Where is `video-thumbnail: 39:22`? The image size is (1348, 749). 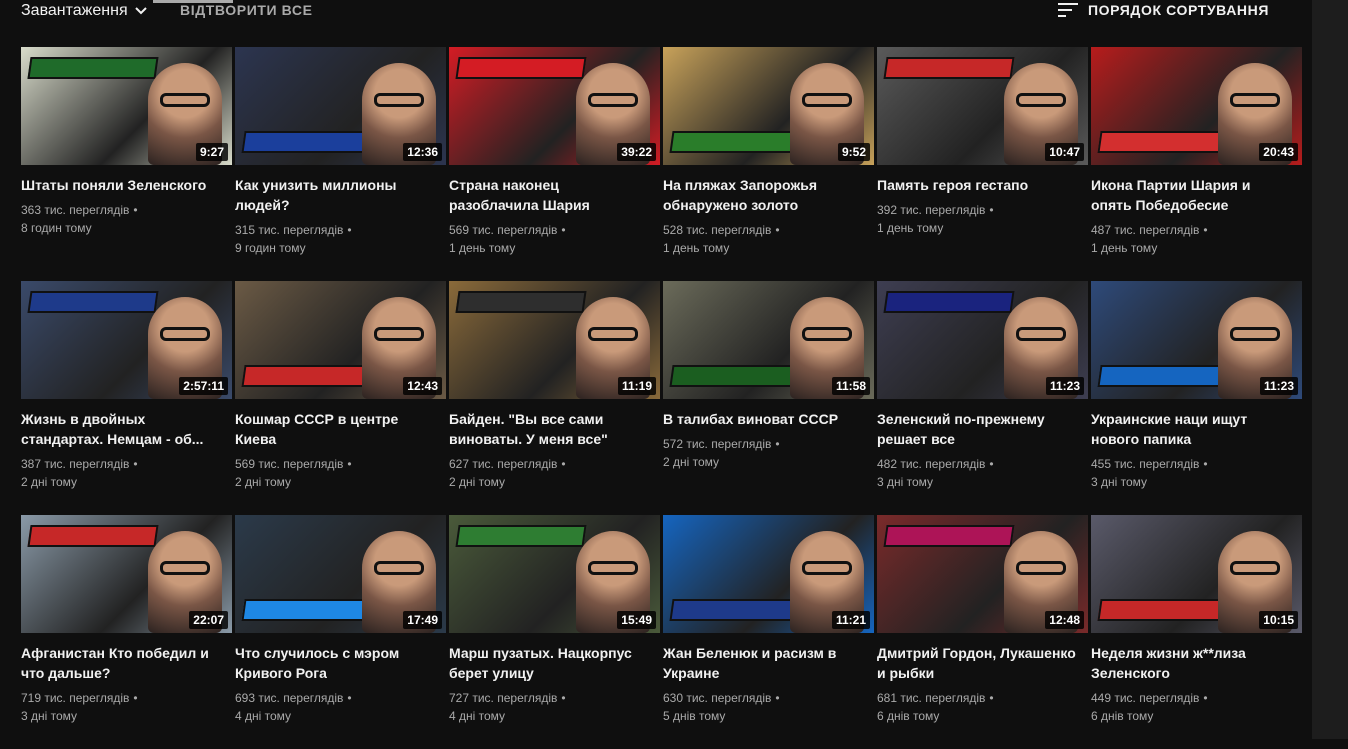 video-thumbnail: 39:22 is located at coordinates (554, 106).